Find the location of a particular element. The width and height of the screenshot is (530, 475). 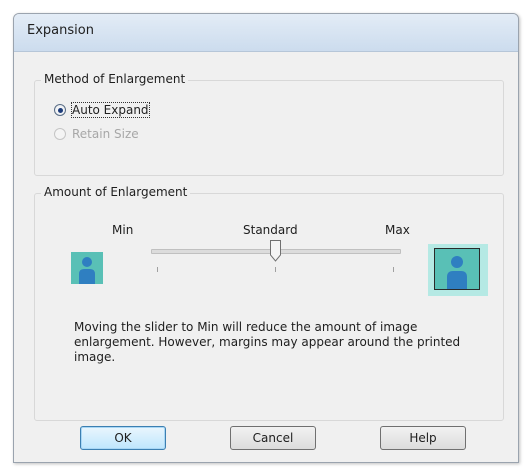

auto-expand-label: Auto Expand is located at coordinates (110, 110).